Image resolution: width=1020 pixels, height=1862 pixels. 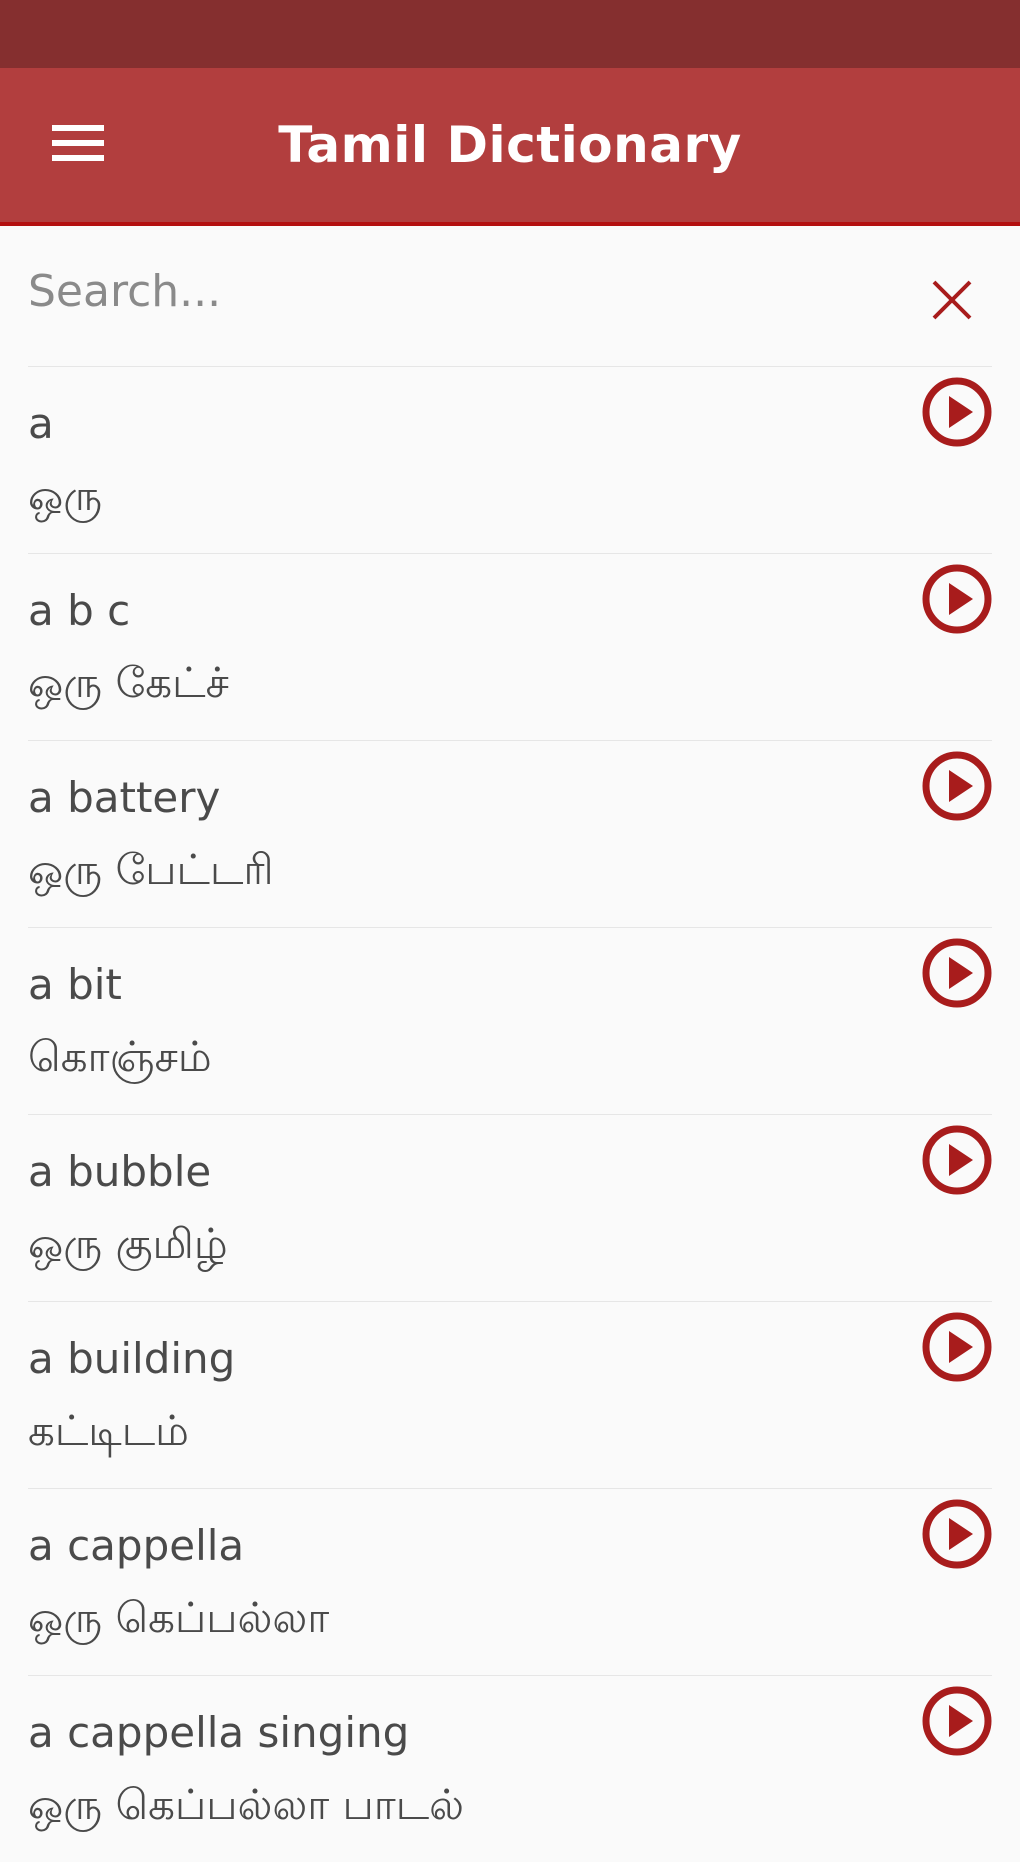 I want to click on tamil-translation: ஒரு பேட்டரி, so click(x=151, y=869).